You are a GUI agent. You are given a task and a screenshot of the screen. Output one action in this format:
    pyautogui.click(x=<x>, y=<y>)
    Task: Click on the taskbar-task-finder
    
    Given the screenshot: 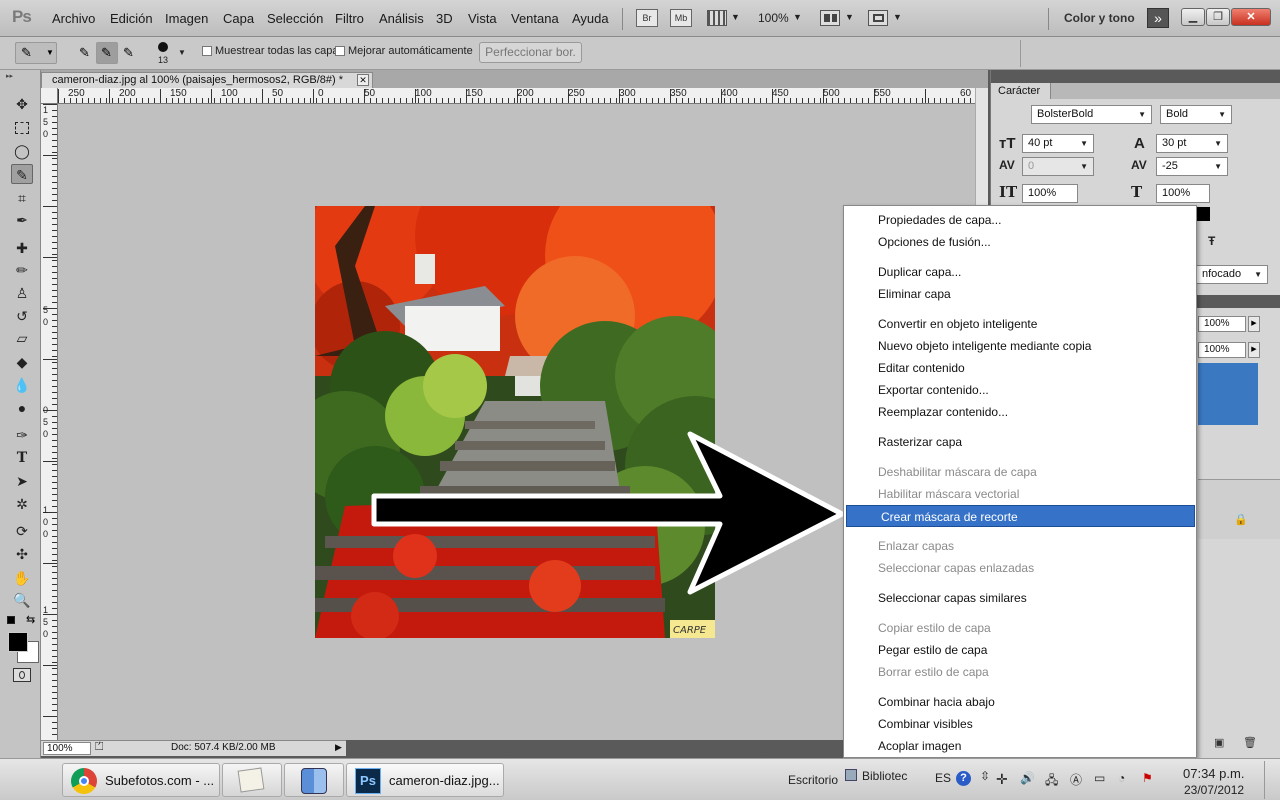 What is the action you would take?
    pyautogui.click(x=314, y=780)
    